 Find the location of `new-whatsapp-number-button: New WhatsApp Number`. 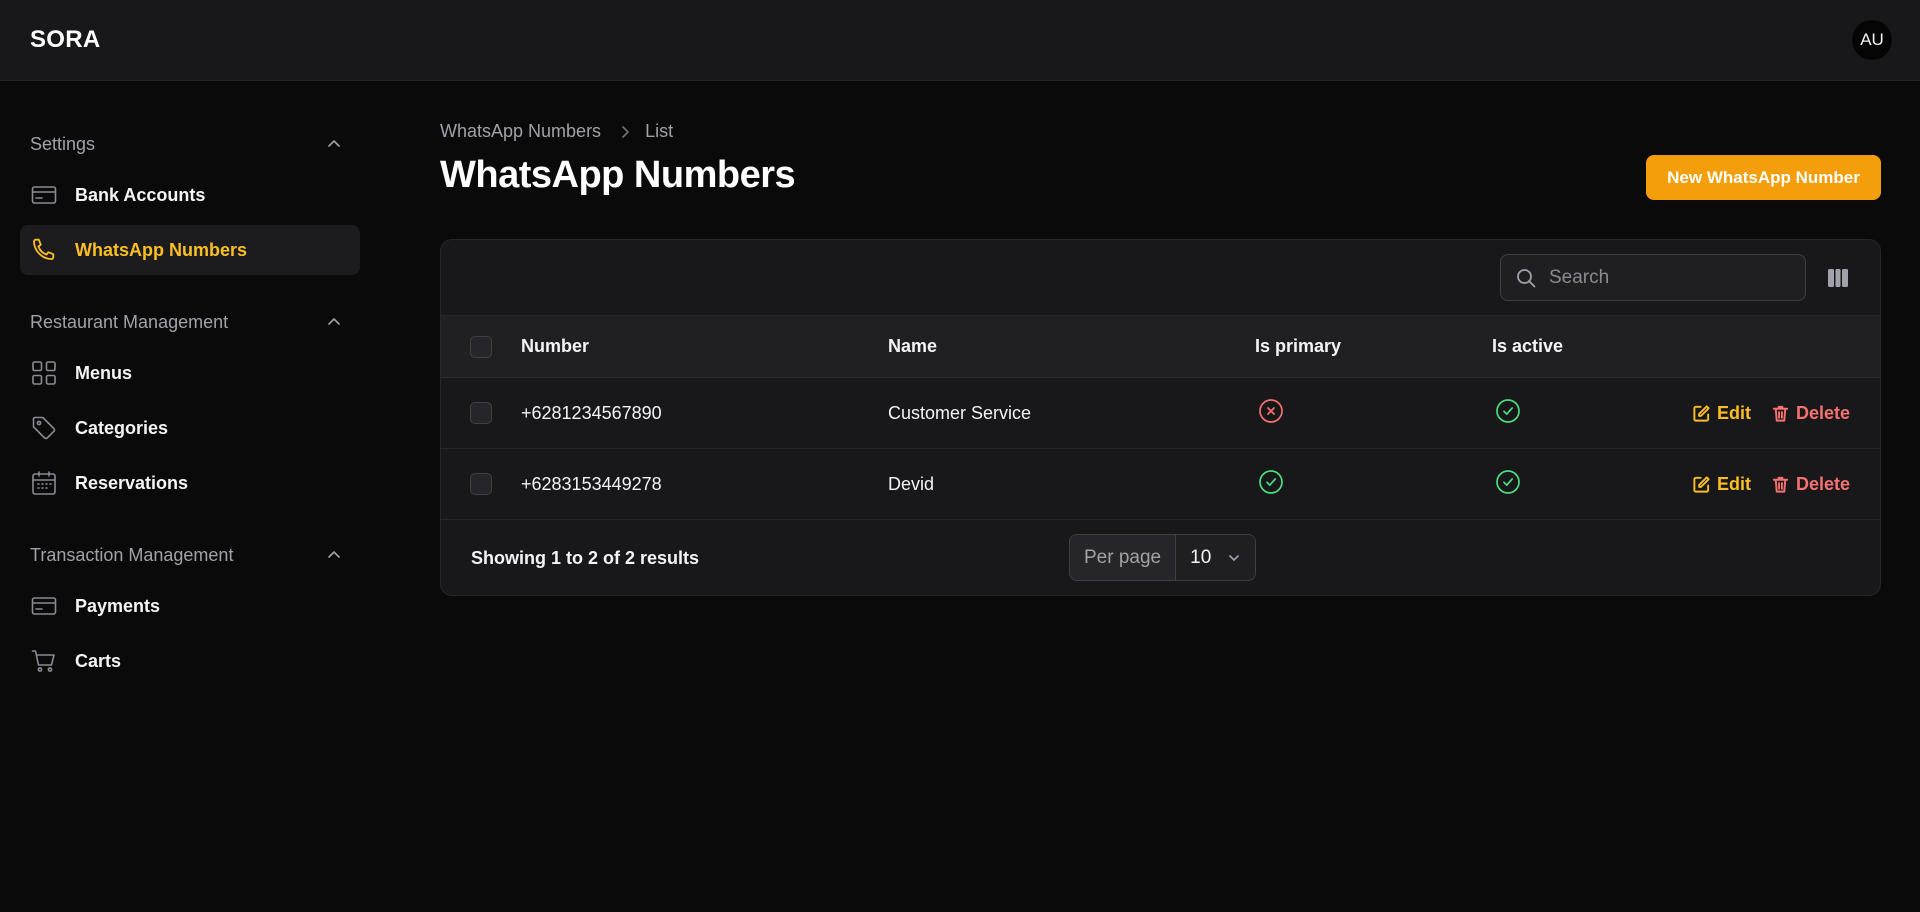

new-whatsapp-number-button: New WhatsApp Number is located at coordinates (1763, 177).